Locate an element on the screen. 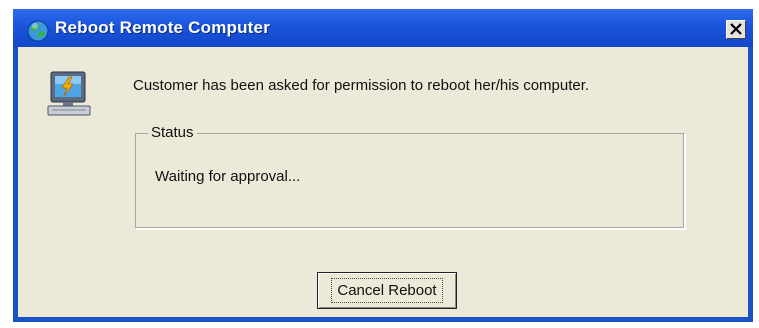 The width and height of the screenshot is (759, 328). globe-icon is located at coordinates (38, 31).